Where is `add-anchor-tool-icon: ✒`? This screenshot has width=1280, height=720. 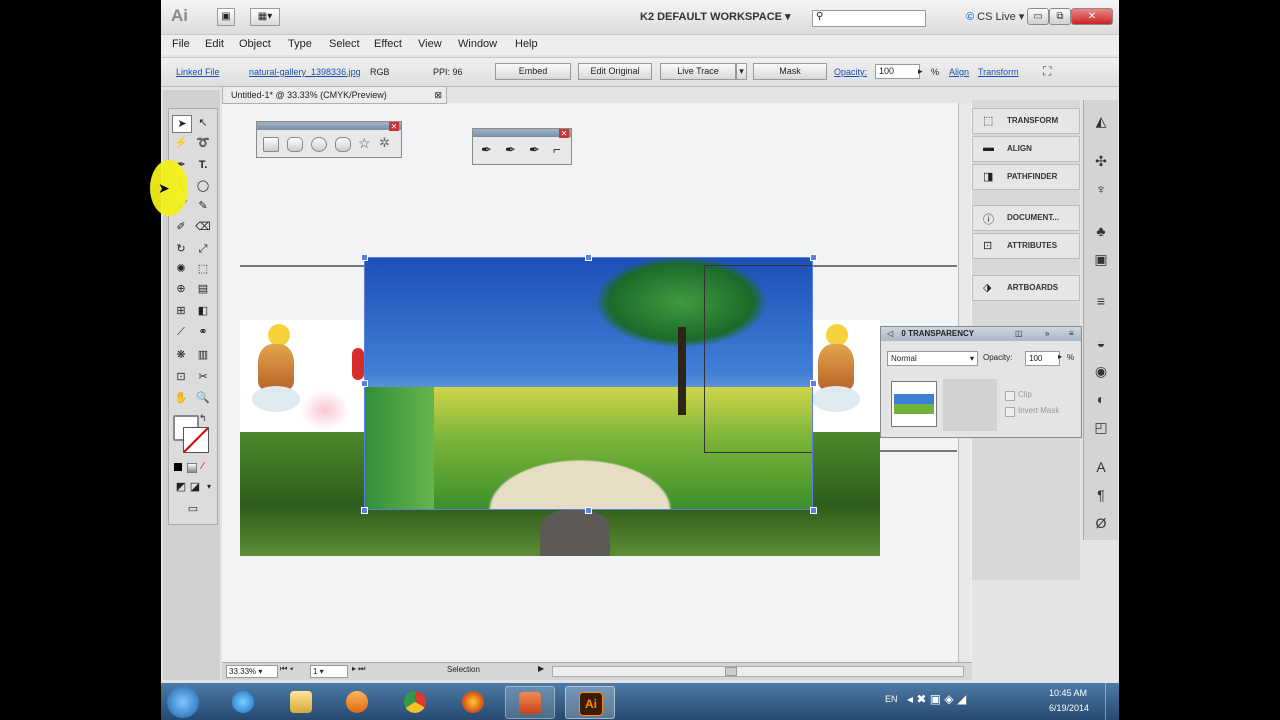
add-anchor-tool-icon: ✒ is located at coordinates (510, 150).